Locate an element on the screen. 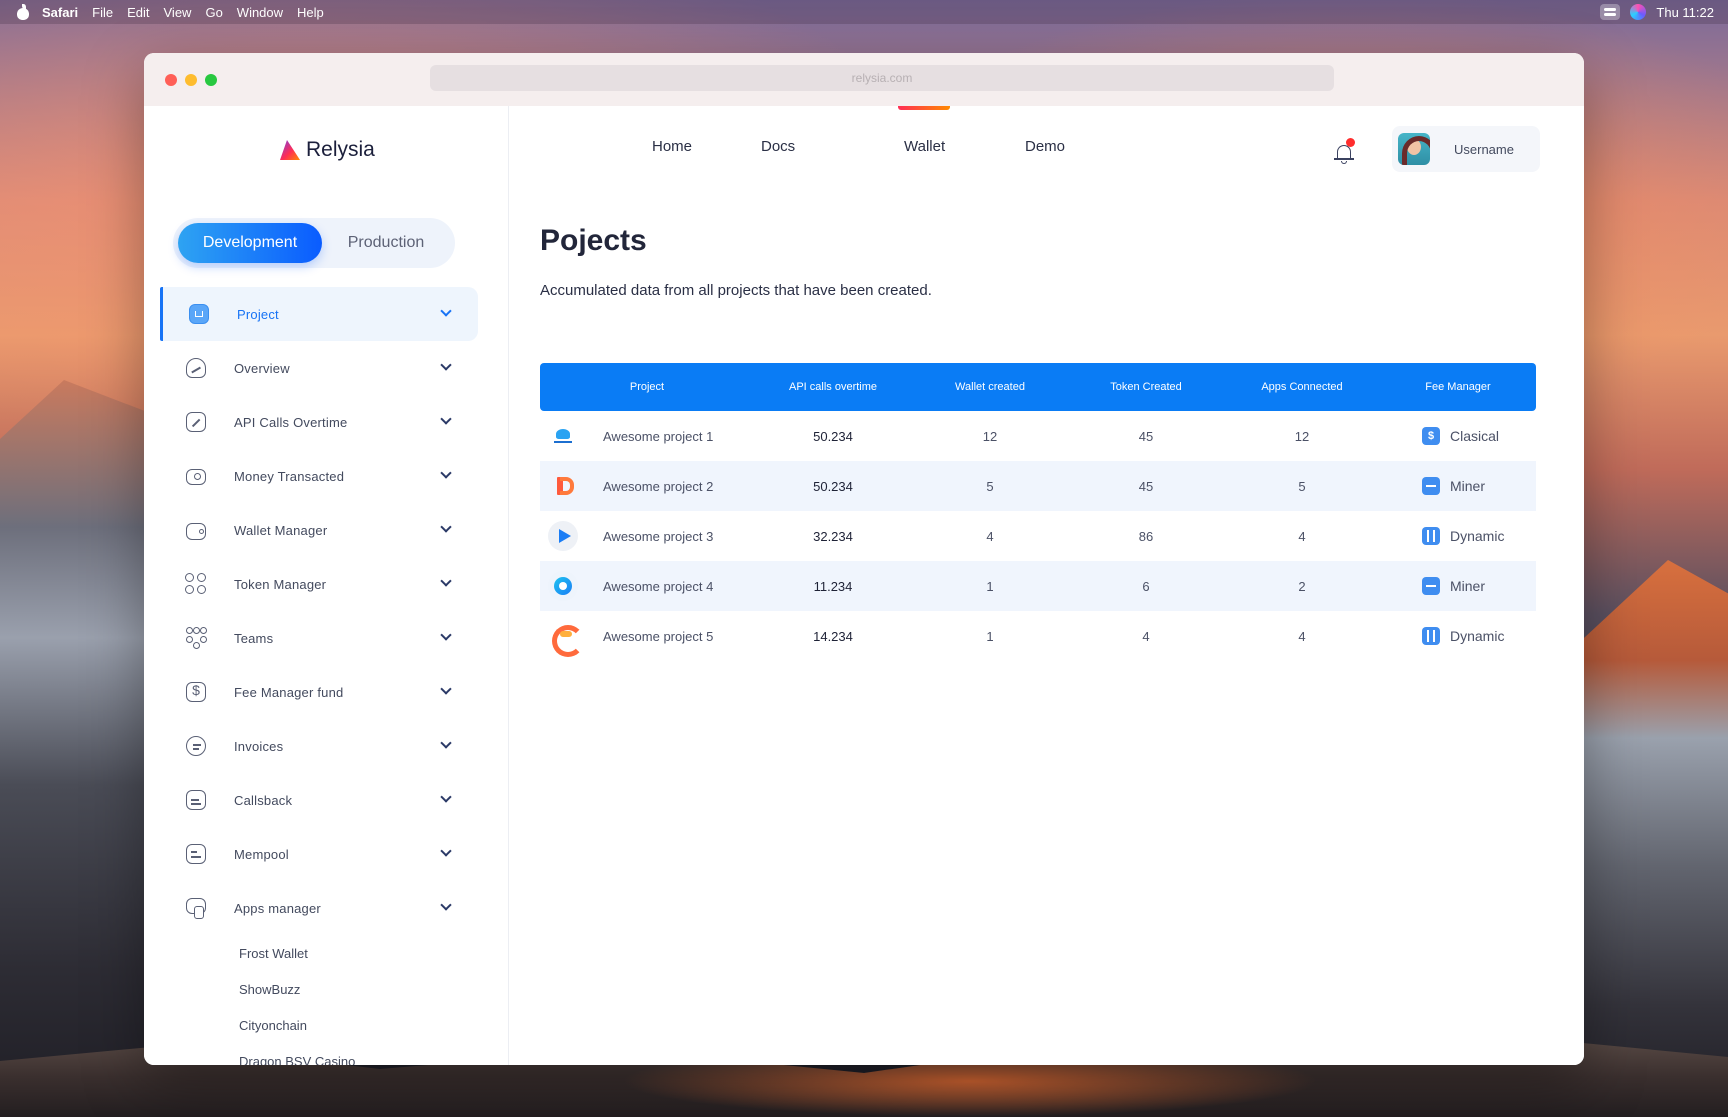  table-row: Awesome project 4 11.234 1 6 2 Miner is located at coordinates (1038, 586).